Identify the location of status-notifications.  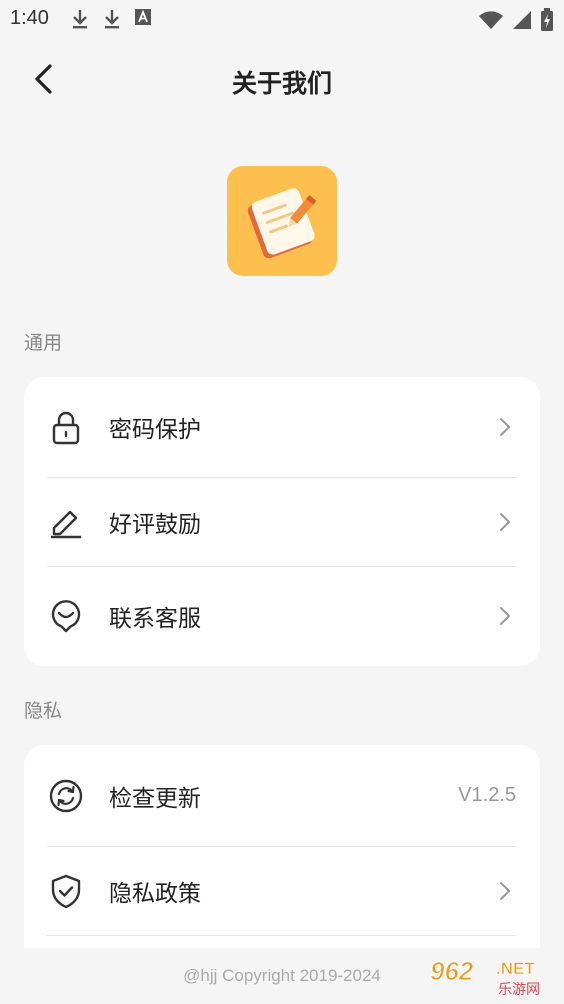
(111, 19).